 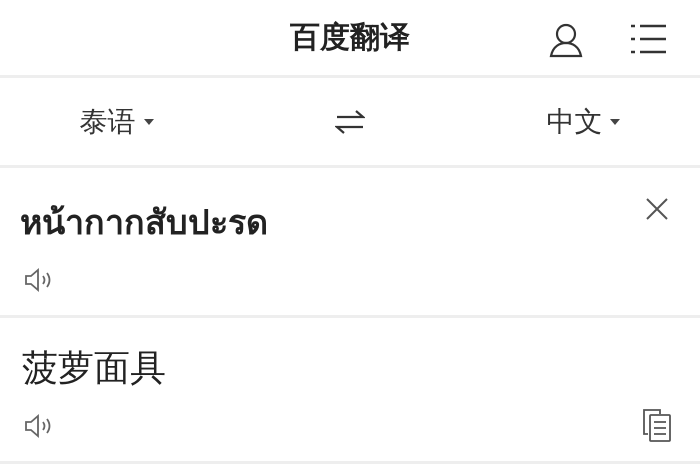 What do you see at coordinates (144, 223) in the screenshot?
I see `source-text: หน้ากากสับปะรด` at bounding box center [144, 223].